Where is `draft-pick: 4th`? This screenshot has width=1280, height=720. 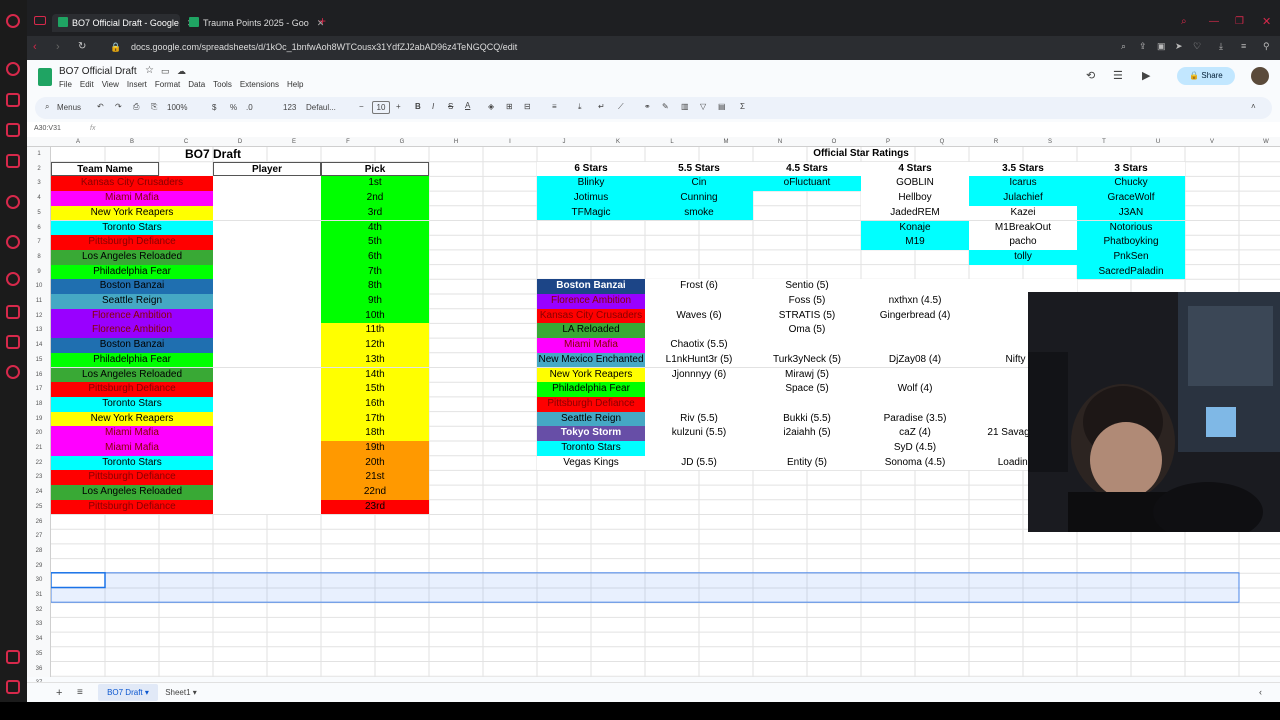
draft-pick: 4th is located at coordinates (375, 228).